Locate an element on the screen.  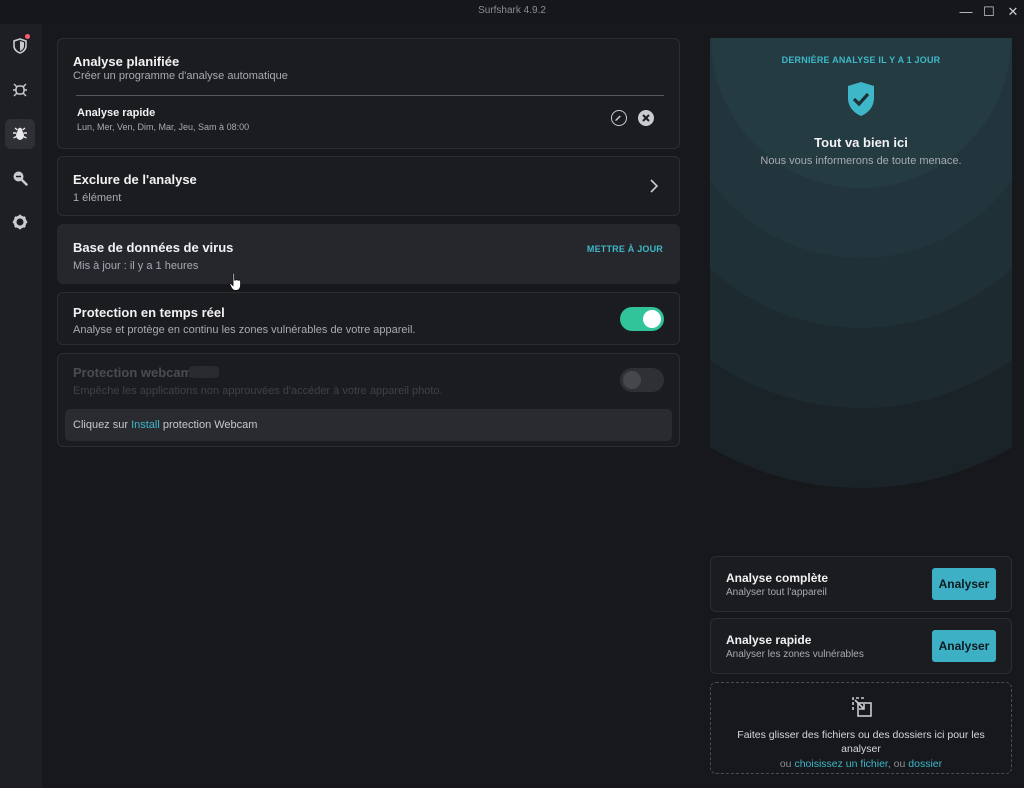
webcam-title: Protection webcam is located at coordinates (133, 372).